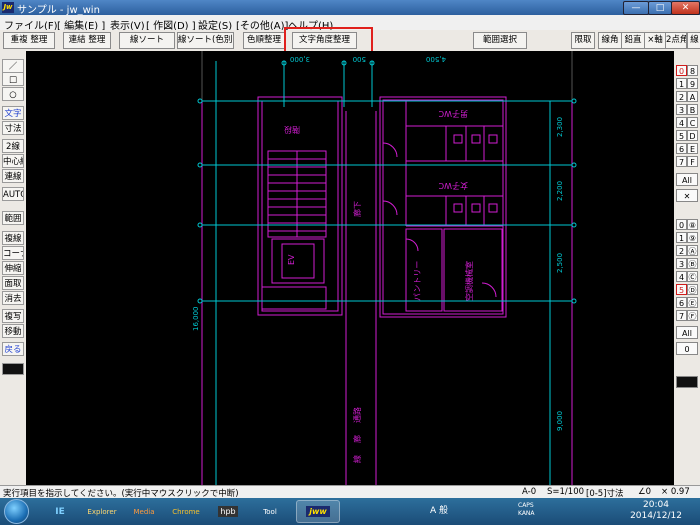 The height and width of the screenshot is (525, 700). I want to click on maximize-button: □, so click(660, 8).